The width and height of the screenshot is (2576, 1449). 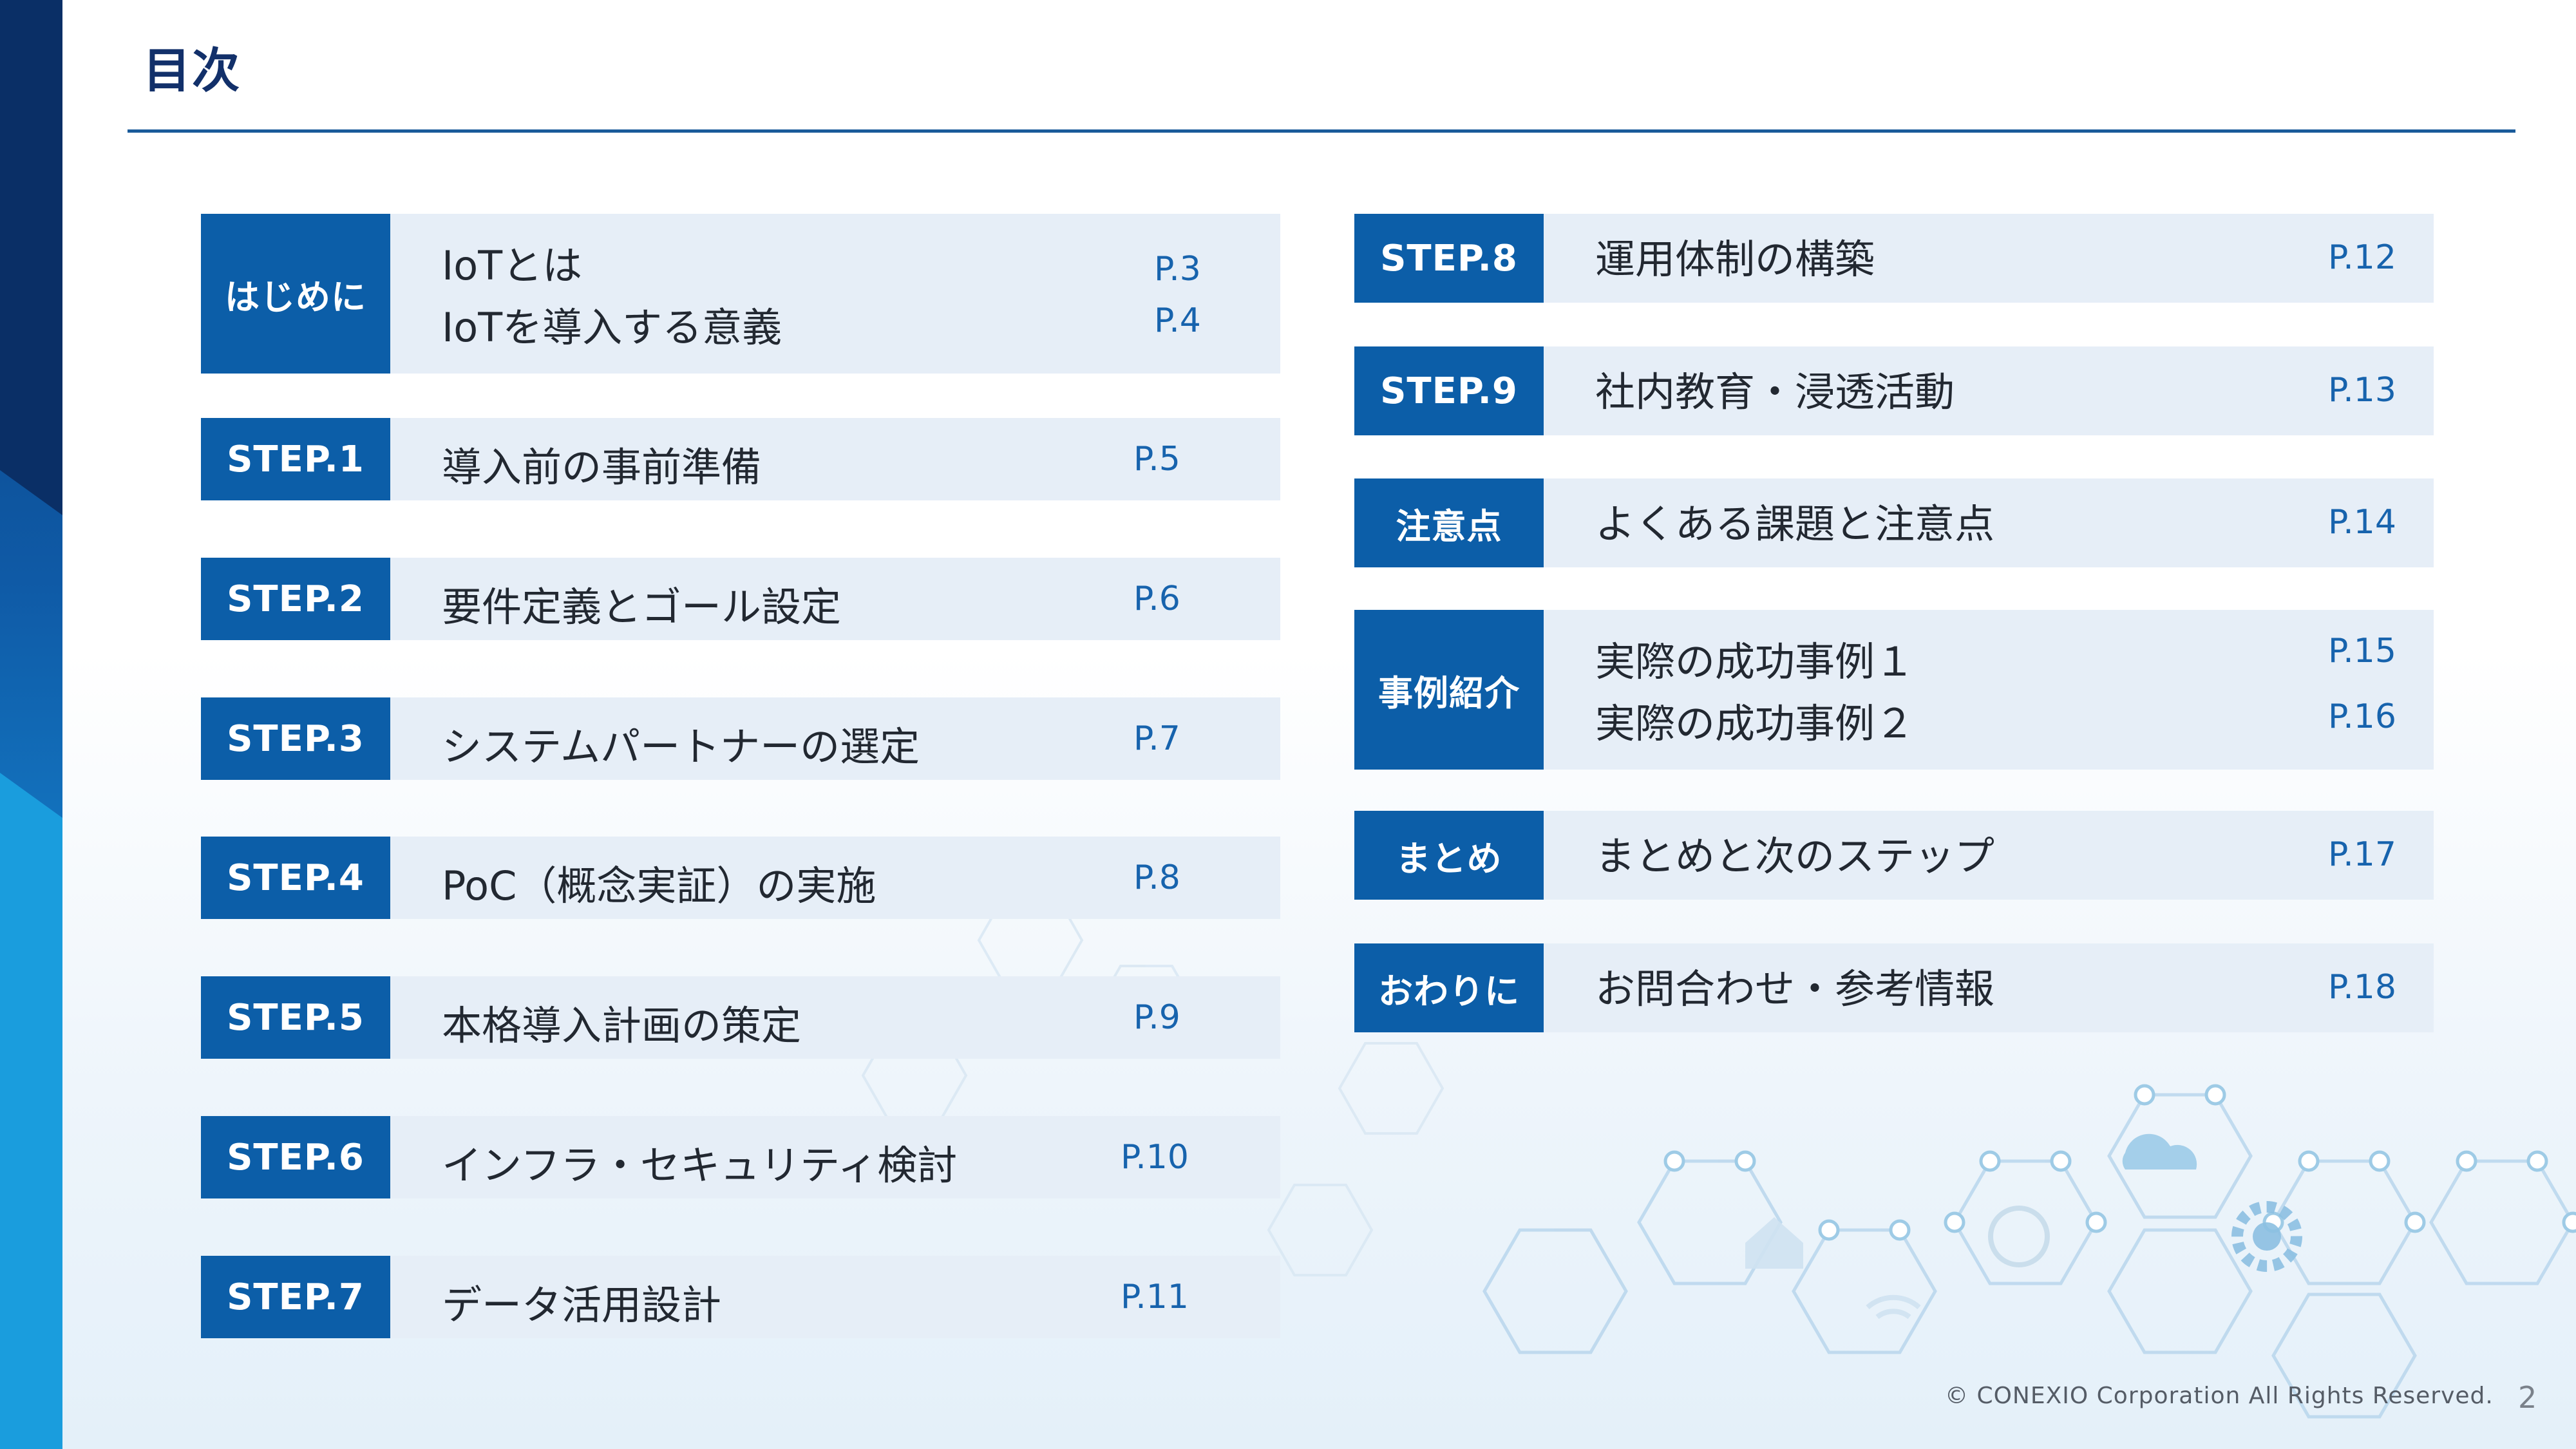 What do you see at coordinates (1155, 1297) in the screenshot?
I see `toc-page-number: P.11` at bounding box center [1155, 1297].